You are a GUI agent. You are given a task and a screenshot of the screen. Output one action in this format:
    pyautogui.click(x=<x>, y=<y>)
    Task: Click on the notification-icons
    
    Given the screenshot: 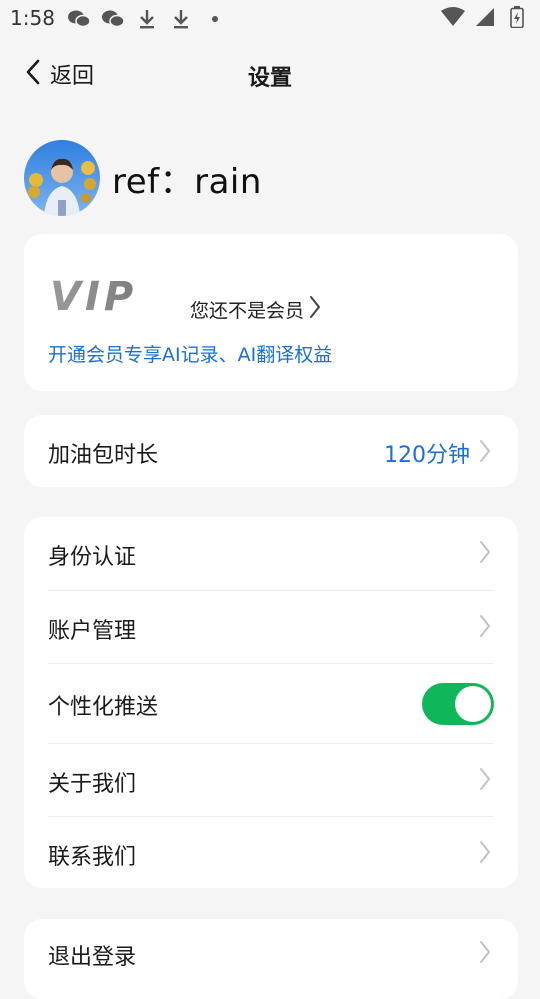 What is the action you would take?
    pyautogui.click(x=147, y=19)
    